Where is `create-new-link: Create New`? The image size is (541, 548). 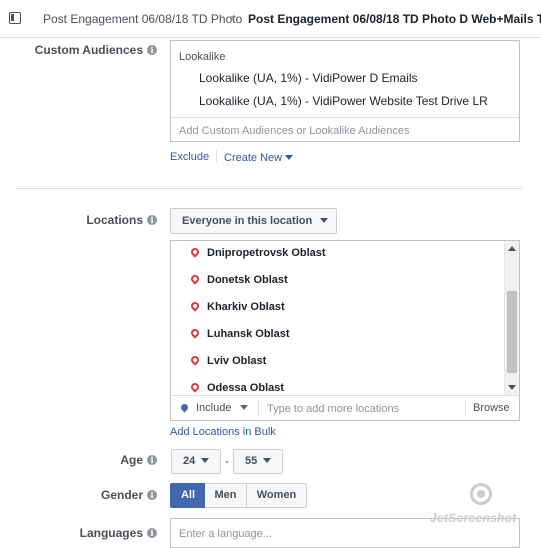 create-new-link: Create New is located at coordinates (259, 158).